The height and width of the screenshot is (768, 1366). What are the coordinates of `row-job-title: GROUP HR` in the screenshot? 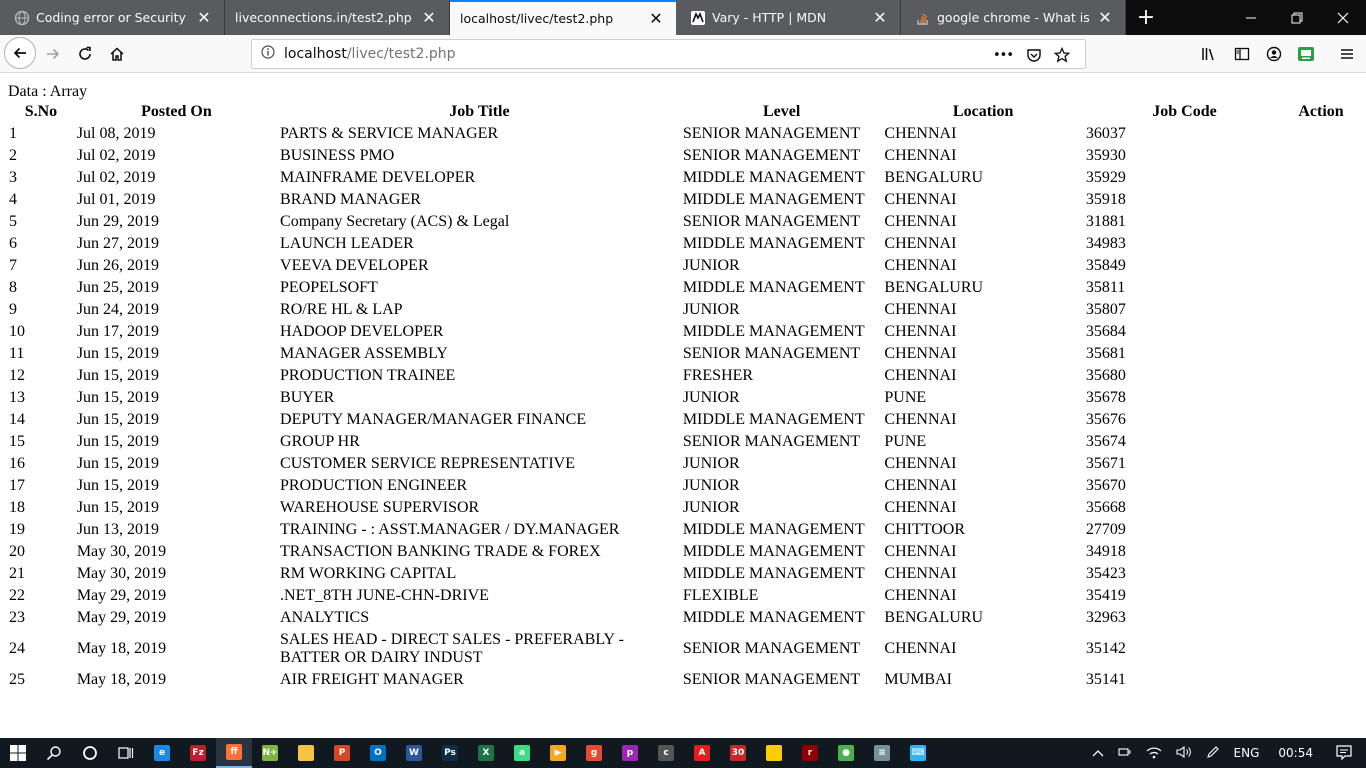 It's located at (320, 441).